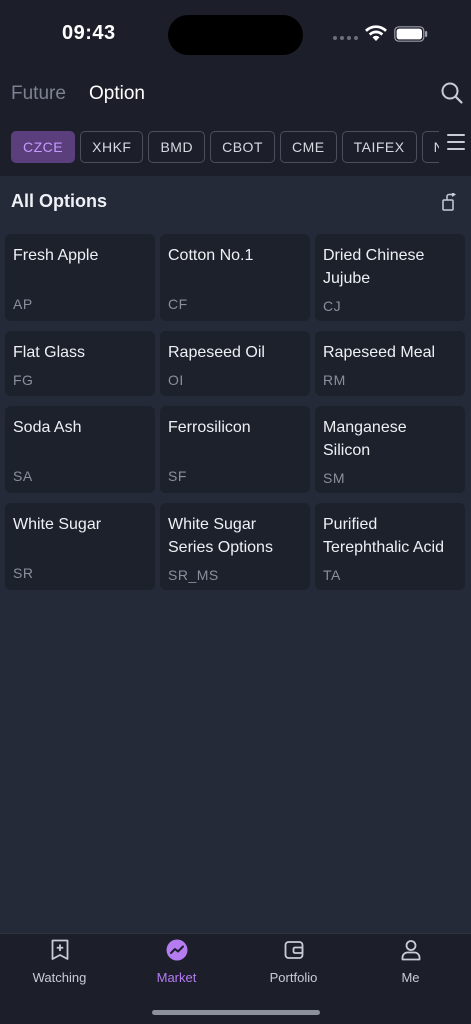  I want to click on exchange-chip-taifex: TAIFEX, so click(379, 147).